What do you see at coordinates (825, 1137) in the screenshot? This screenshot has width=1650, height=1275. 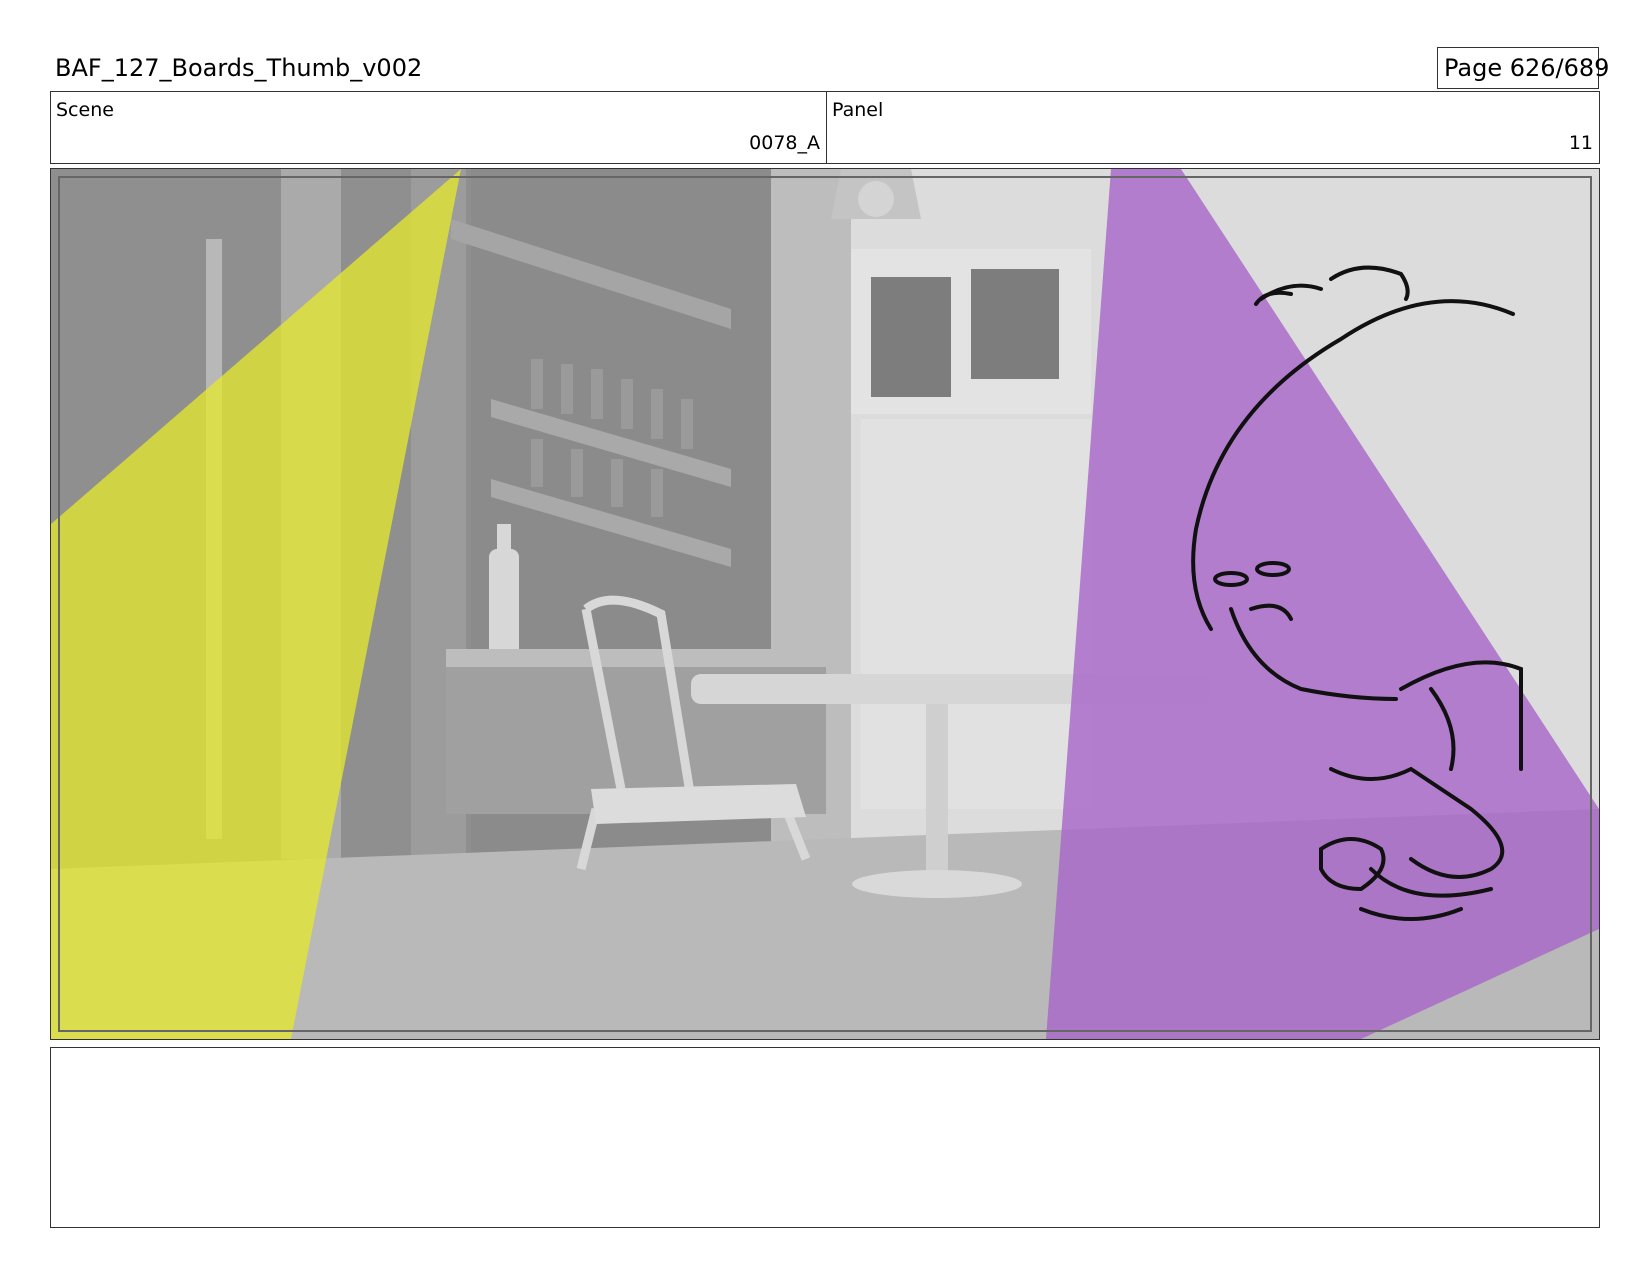 I see `notes-box` at bounding box center [825, 1137].